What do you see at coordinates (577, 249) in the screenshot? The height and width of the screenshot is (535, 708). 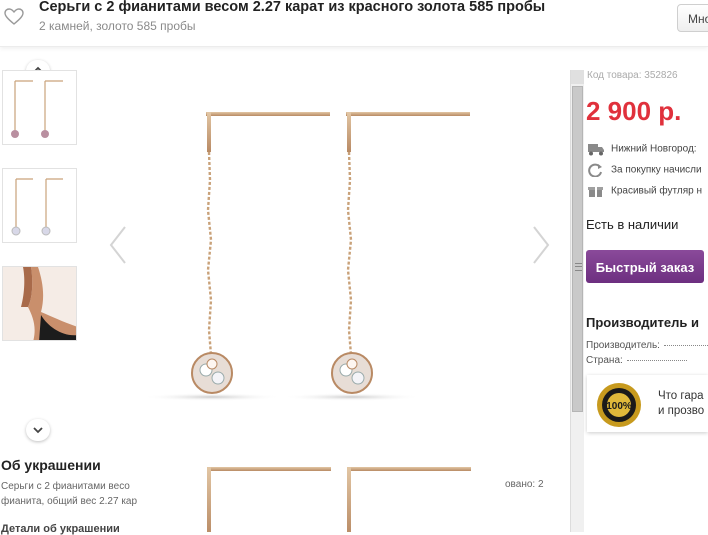 I see `scroll-thumb` at bounding box center [577, 249].